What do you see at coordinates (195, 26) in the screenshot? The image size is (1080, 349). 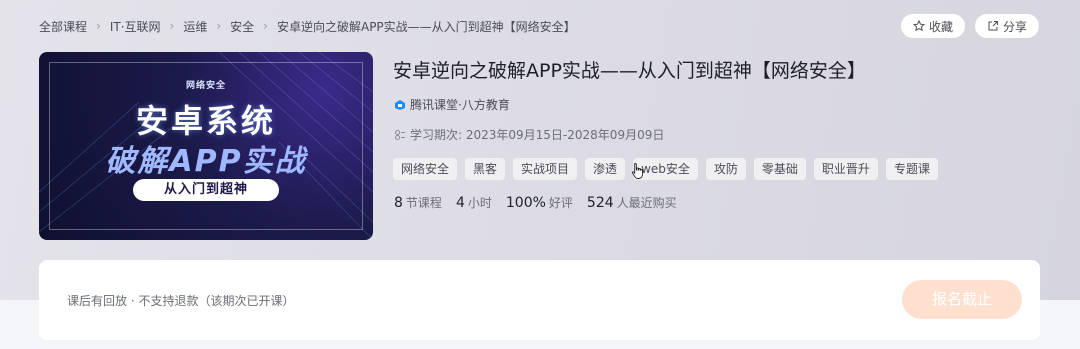 I see `breadcrumb-ops: 运维` at bounding box center [195, 26].